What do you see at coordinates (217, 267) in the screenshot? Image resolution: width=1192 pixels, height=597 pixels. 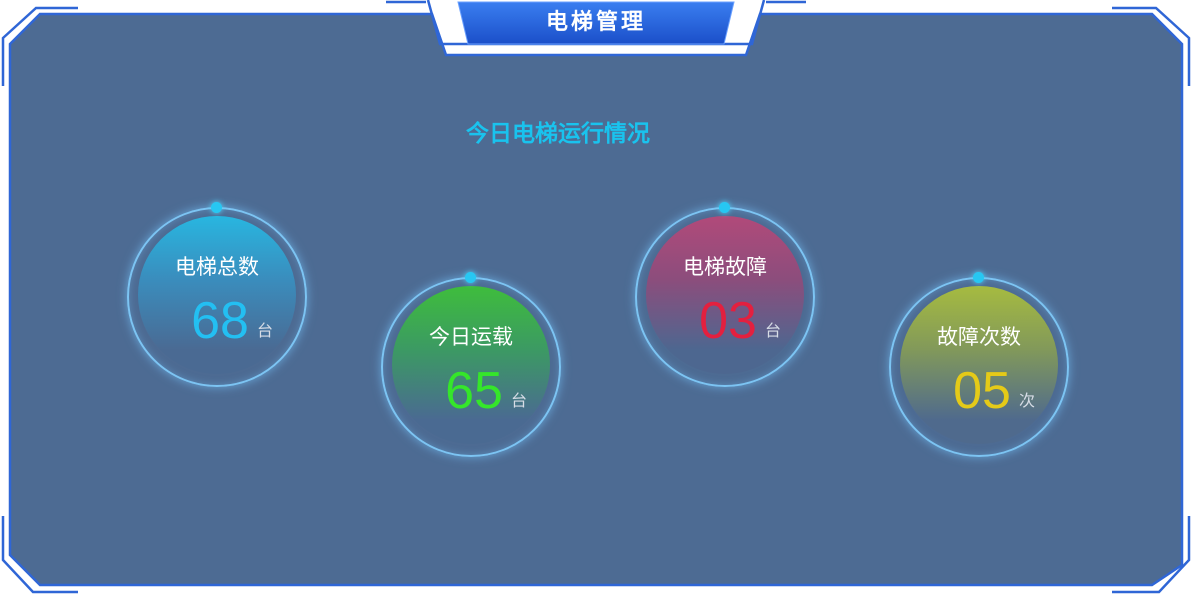 I see `stat-label: 电梯总数` at bounding box center [217, 267].